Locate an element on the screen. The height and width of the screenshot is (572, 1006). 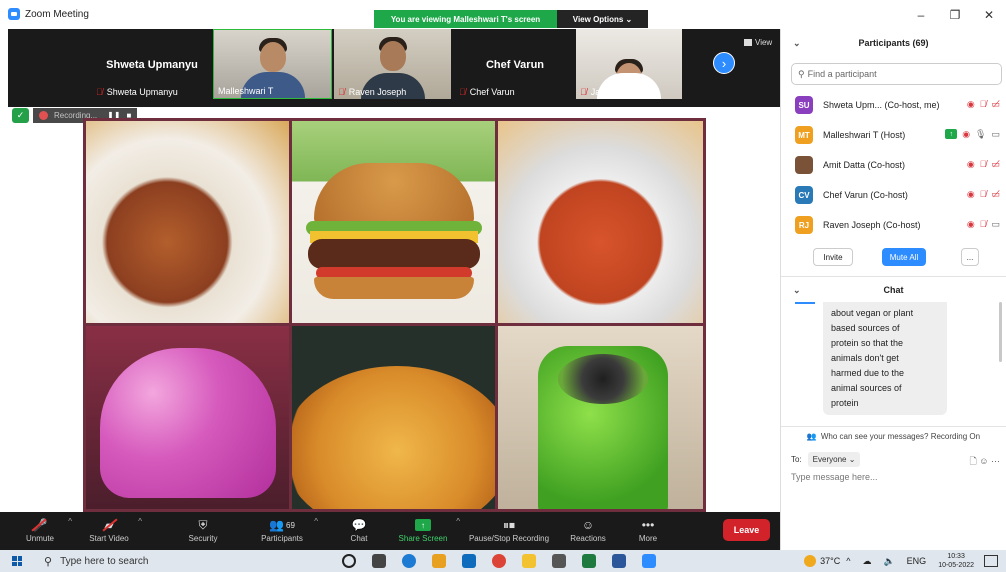
volume-icon: 🔈 is located at coordinates (888, 561).